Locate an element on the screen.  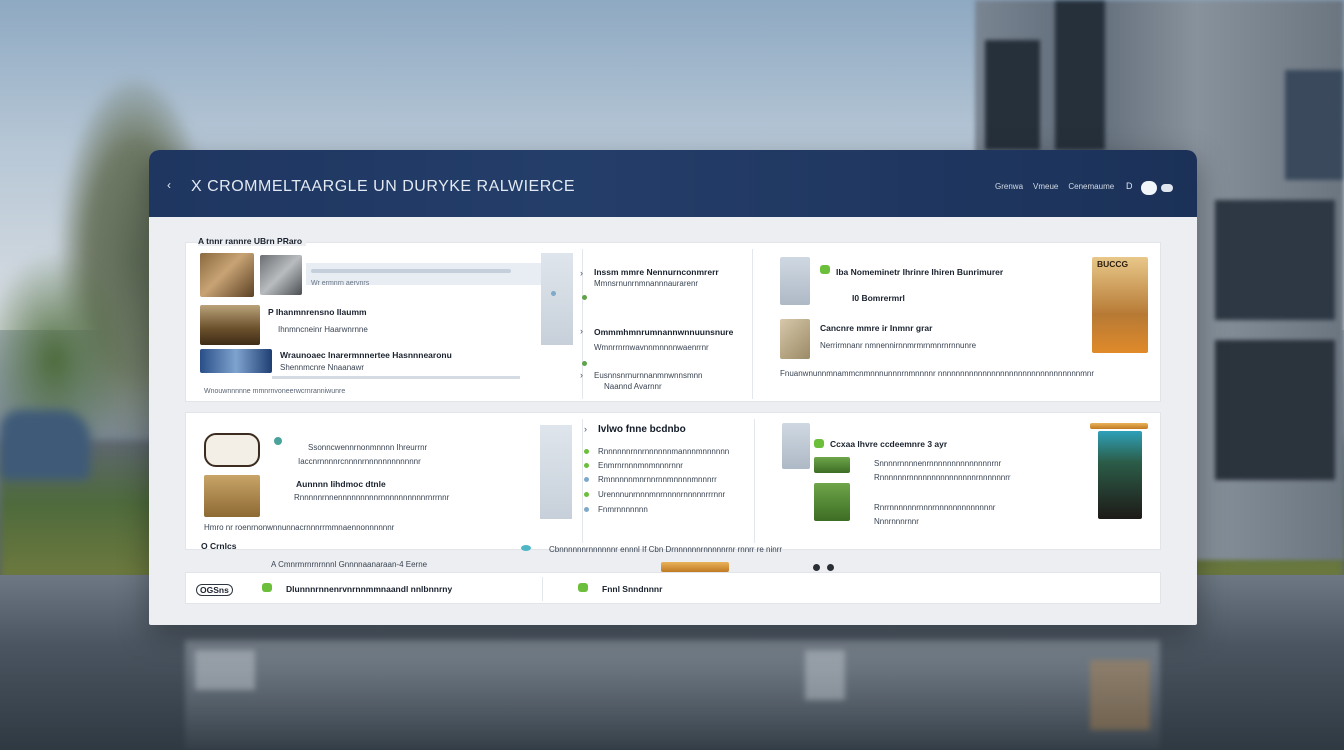
text-placeholder is located at coordinates (411, 271).